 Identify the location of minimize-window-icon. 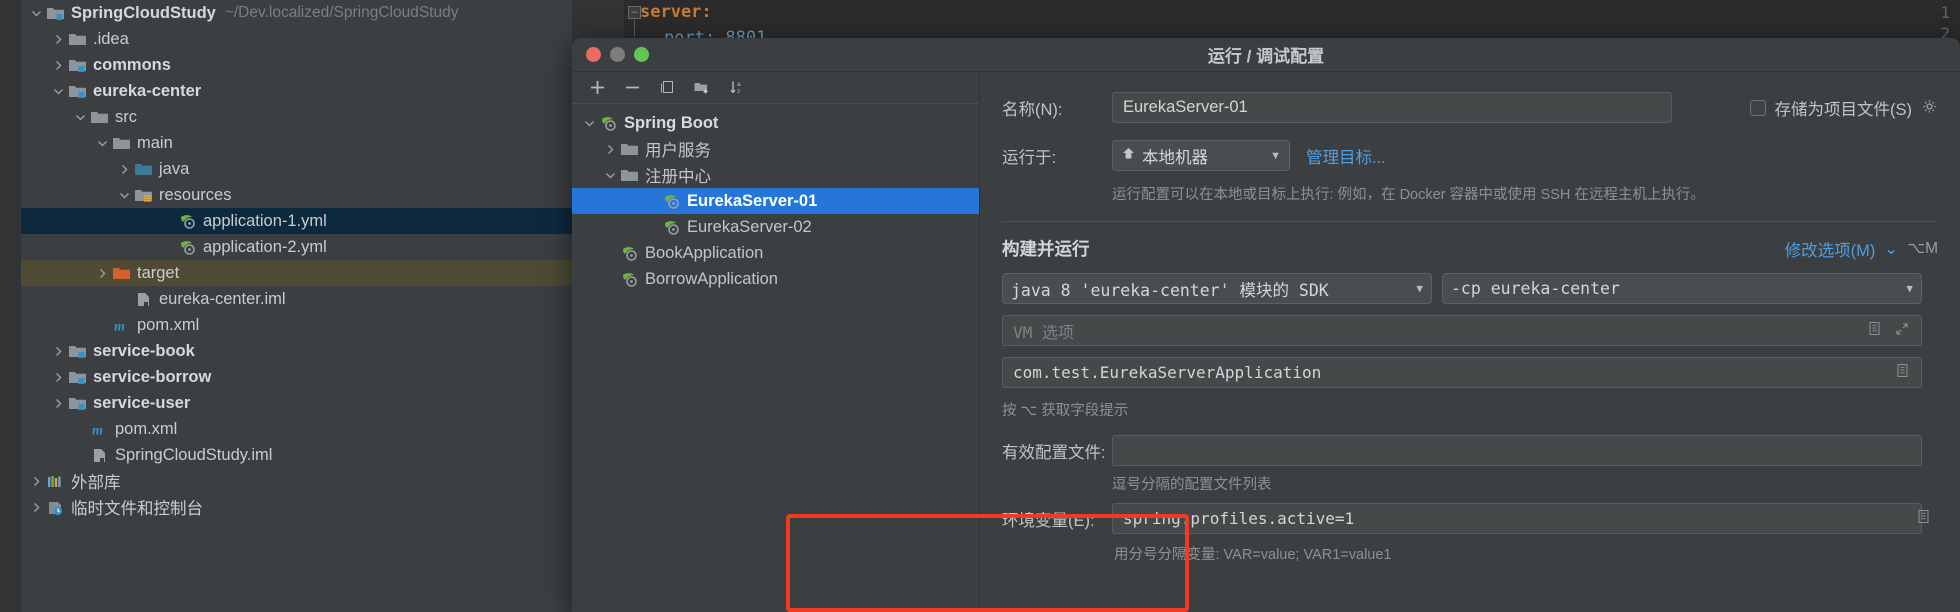
(617, 54).